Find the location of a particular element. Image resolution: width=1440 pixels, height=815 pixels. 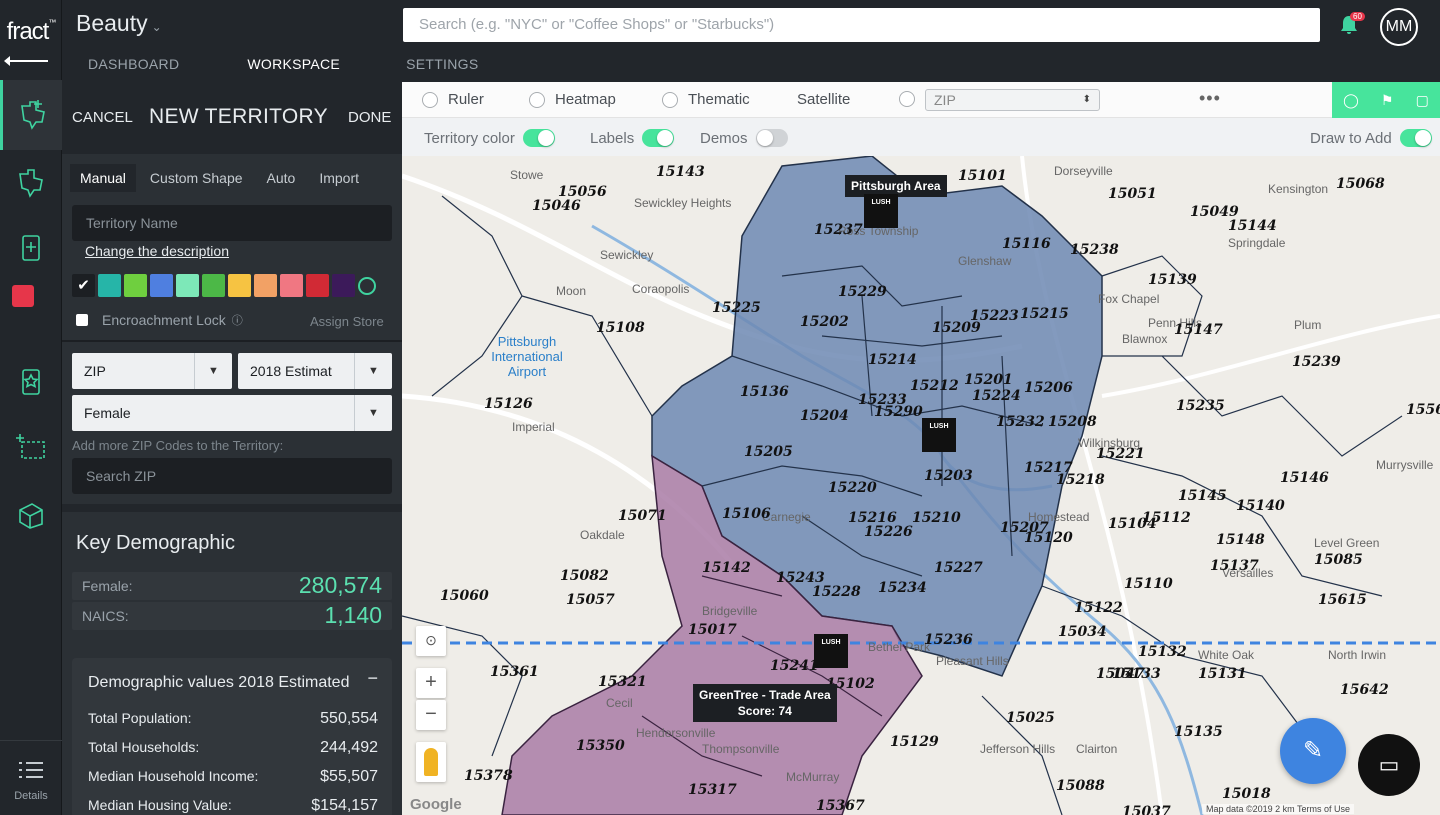

place-label: Jefferson Hills is located at coordinates (1018, 749).